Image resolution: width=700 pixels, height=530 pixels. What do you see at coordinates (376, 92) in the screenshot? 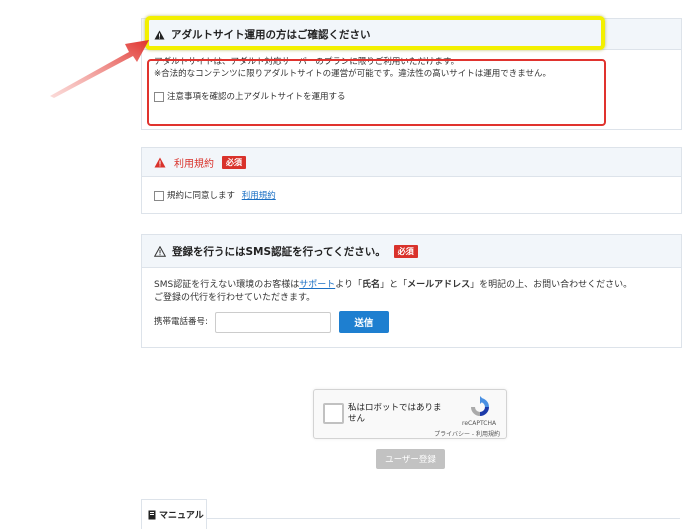
I see `body-highlight-annotation` at bounding box center [376, 92].